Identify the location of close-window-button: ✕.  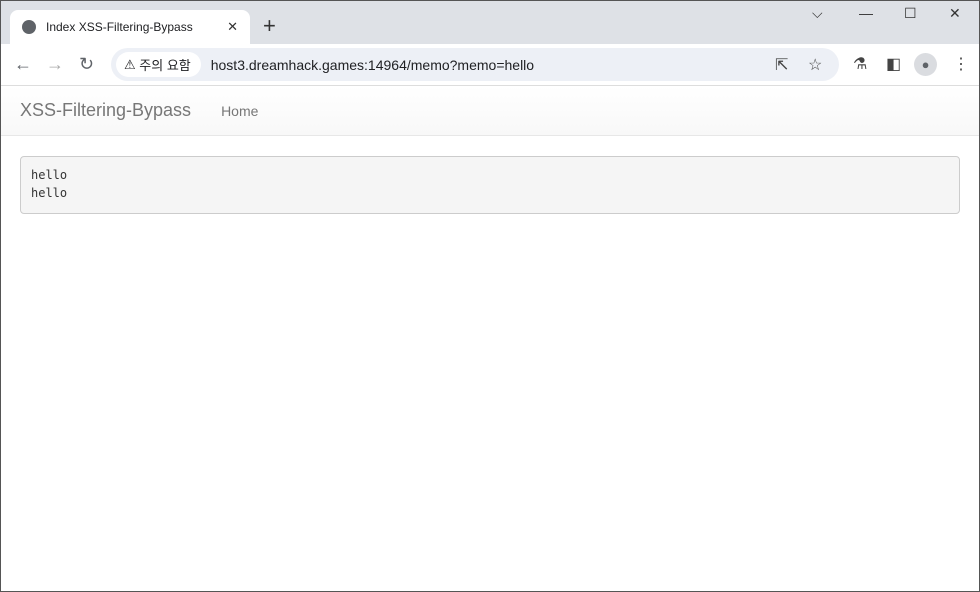
(955, 13).